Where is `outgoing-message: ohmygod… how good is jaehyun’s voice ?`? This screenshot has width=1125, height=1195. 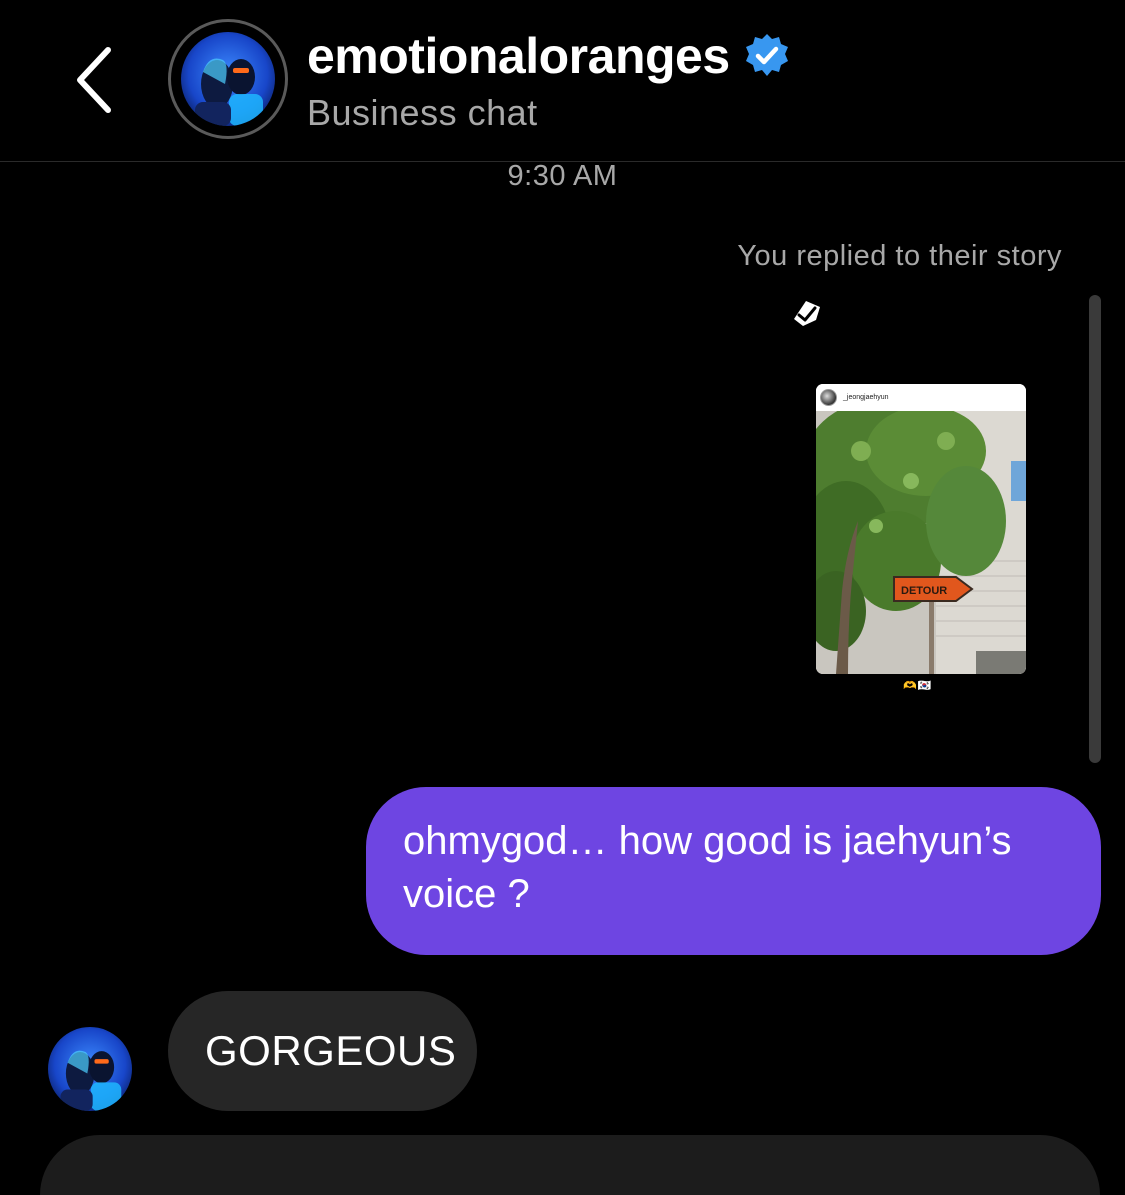
outgoing-message: ohmygod… how good is jaehyun’s voice ? is located at coordinates (733, 871).